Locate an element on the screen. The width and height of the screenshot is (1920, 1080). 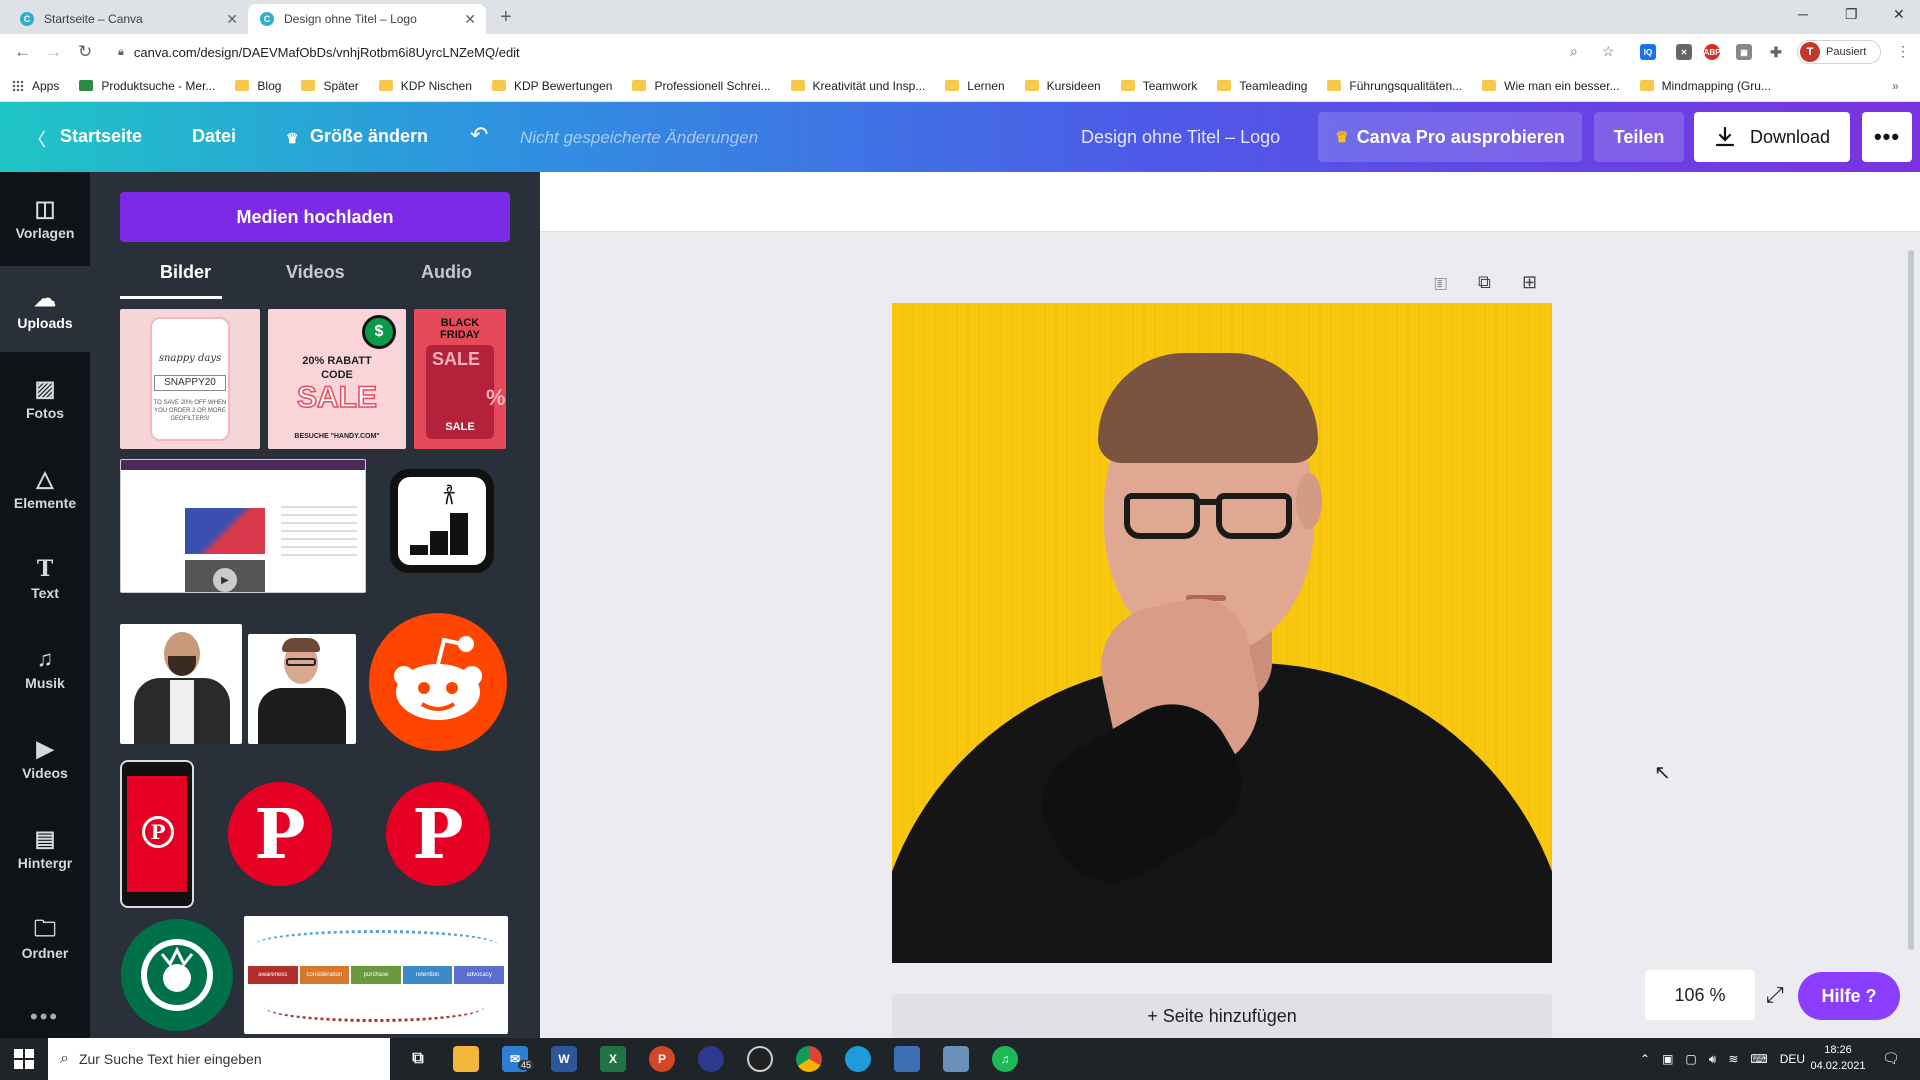
zoom-control: 106 % is located at coordinates (1700, 995).